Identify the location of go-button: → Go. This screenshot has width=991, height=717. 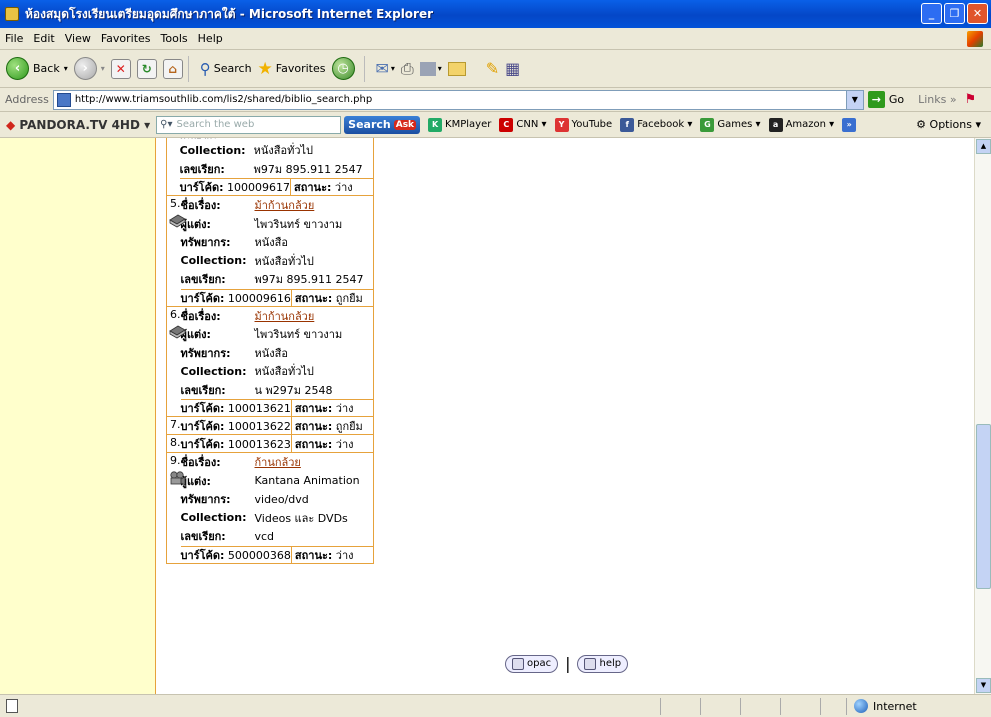
(886, 99).